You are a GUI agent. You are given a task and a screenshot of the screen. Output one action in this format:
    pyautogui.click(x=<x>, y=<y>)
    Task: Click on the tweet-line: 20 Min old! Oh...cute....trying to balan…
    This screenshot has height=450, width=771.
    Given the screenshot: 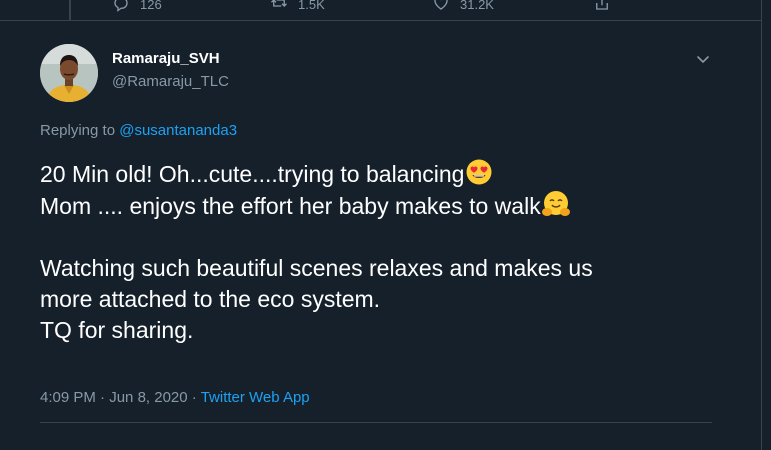 What is the action you would take?
    pyautogui.click(x=390, y=174)
    